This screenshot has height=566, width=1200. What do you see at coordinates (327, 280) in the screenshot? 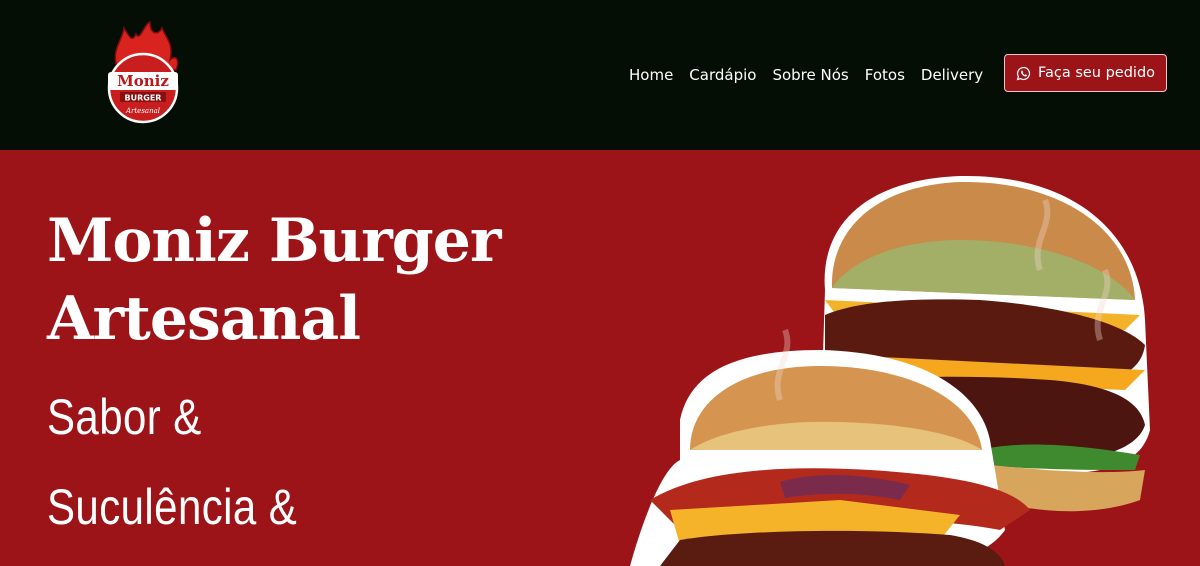
I see `hero-title: Moniz Burger Artesanal` at bounding box center [327, 280].